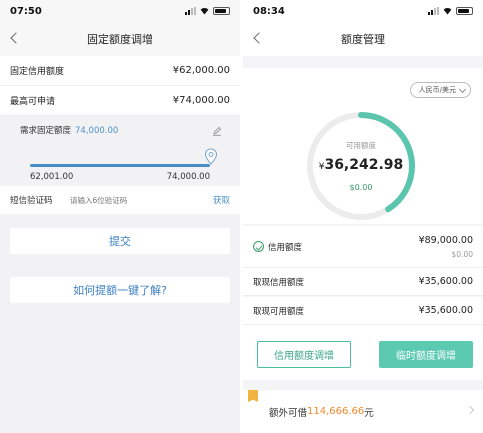 This screenshot has width=483, height=433. I want to click on sms-code-input, so click(141, 200).